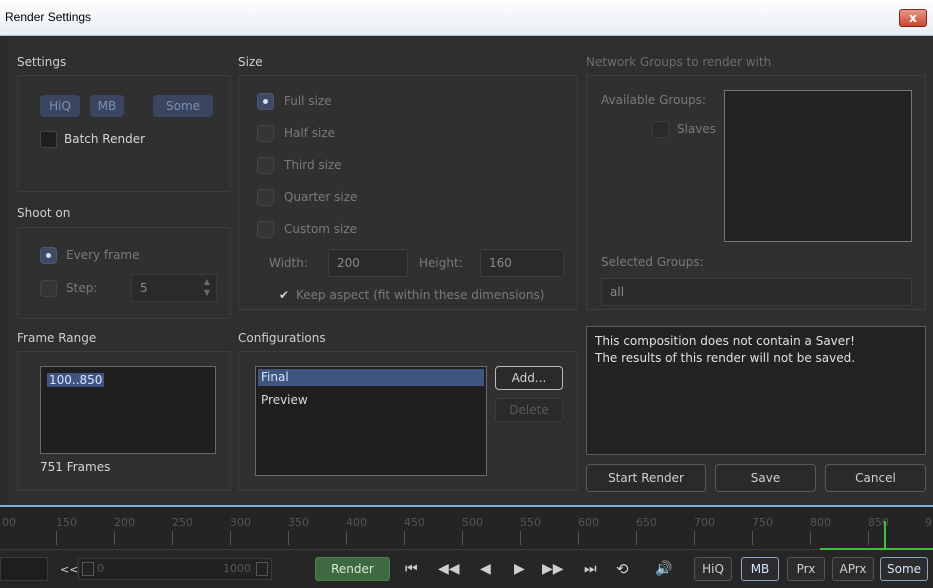  I want to click on rewind-icon: <<, so click(69, 570).